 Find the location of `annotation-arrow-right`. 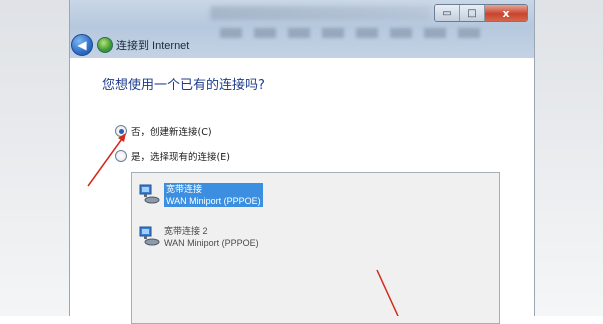

annotation-arrow-right is located at coordinates (387, 292).